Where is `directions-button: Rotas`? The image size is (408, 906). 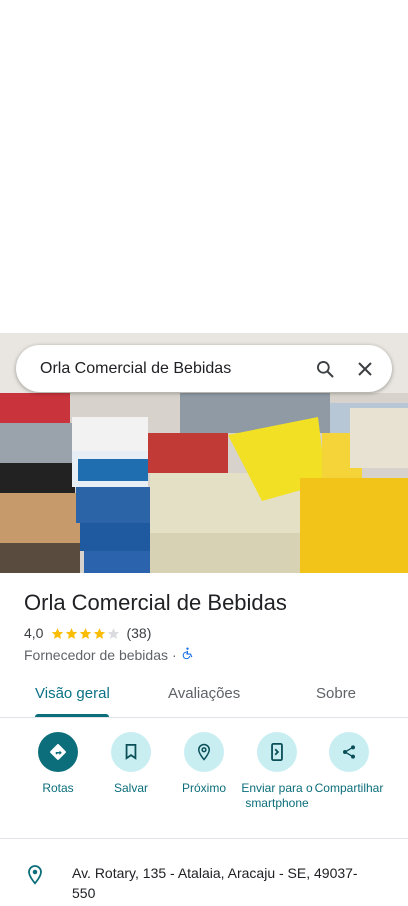
directions-button: Rotas is located at coordinates (58, 764).